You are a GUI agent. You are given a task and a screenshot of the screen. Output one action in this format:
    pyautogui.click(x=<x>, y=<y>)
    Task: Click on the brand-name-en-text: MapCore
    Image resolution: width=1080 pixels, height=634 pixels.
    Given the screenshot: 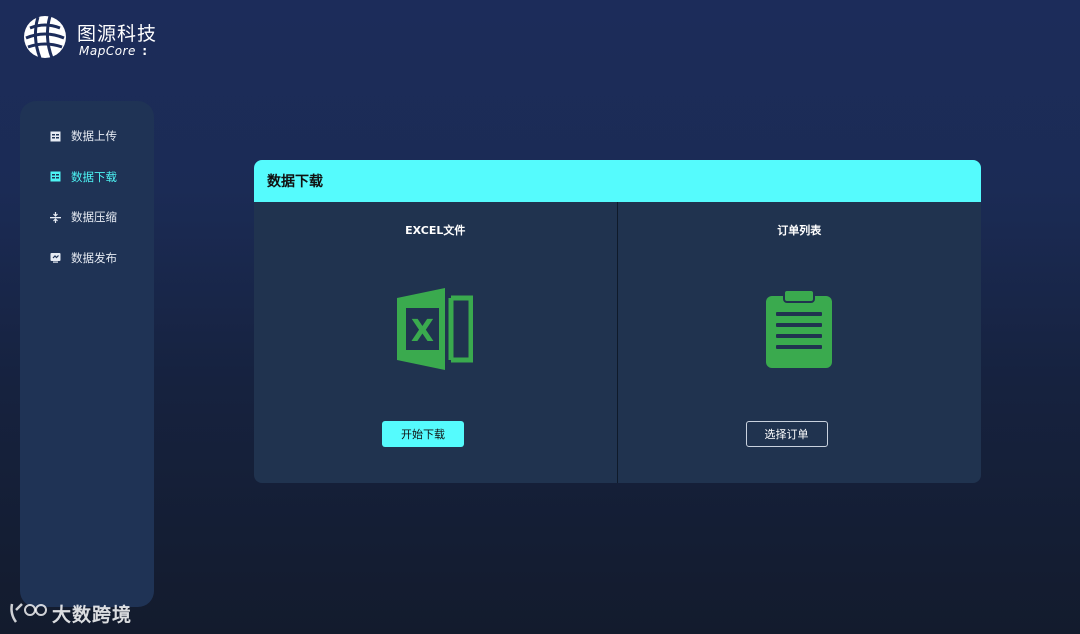 What is the action you would take?
    pyautogui.click(x=107, y=51)
    